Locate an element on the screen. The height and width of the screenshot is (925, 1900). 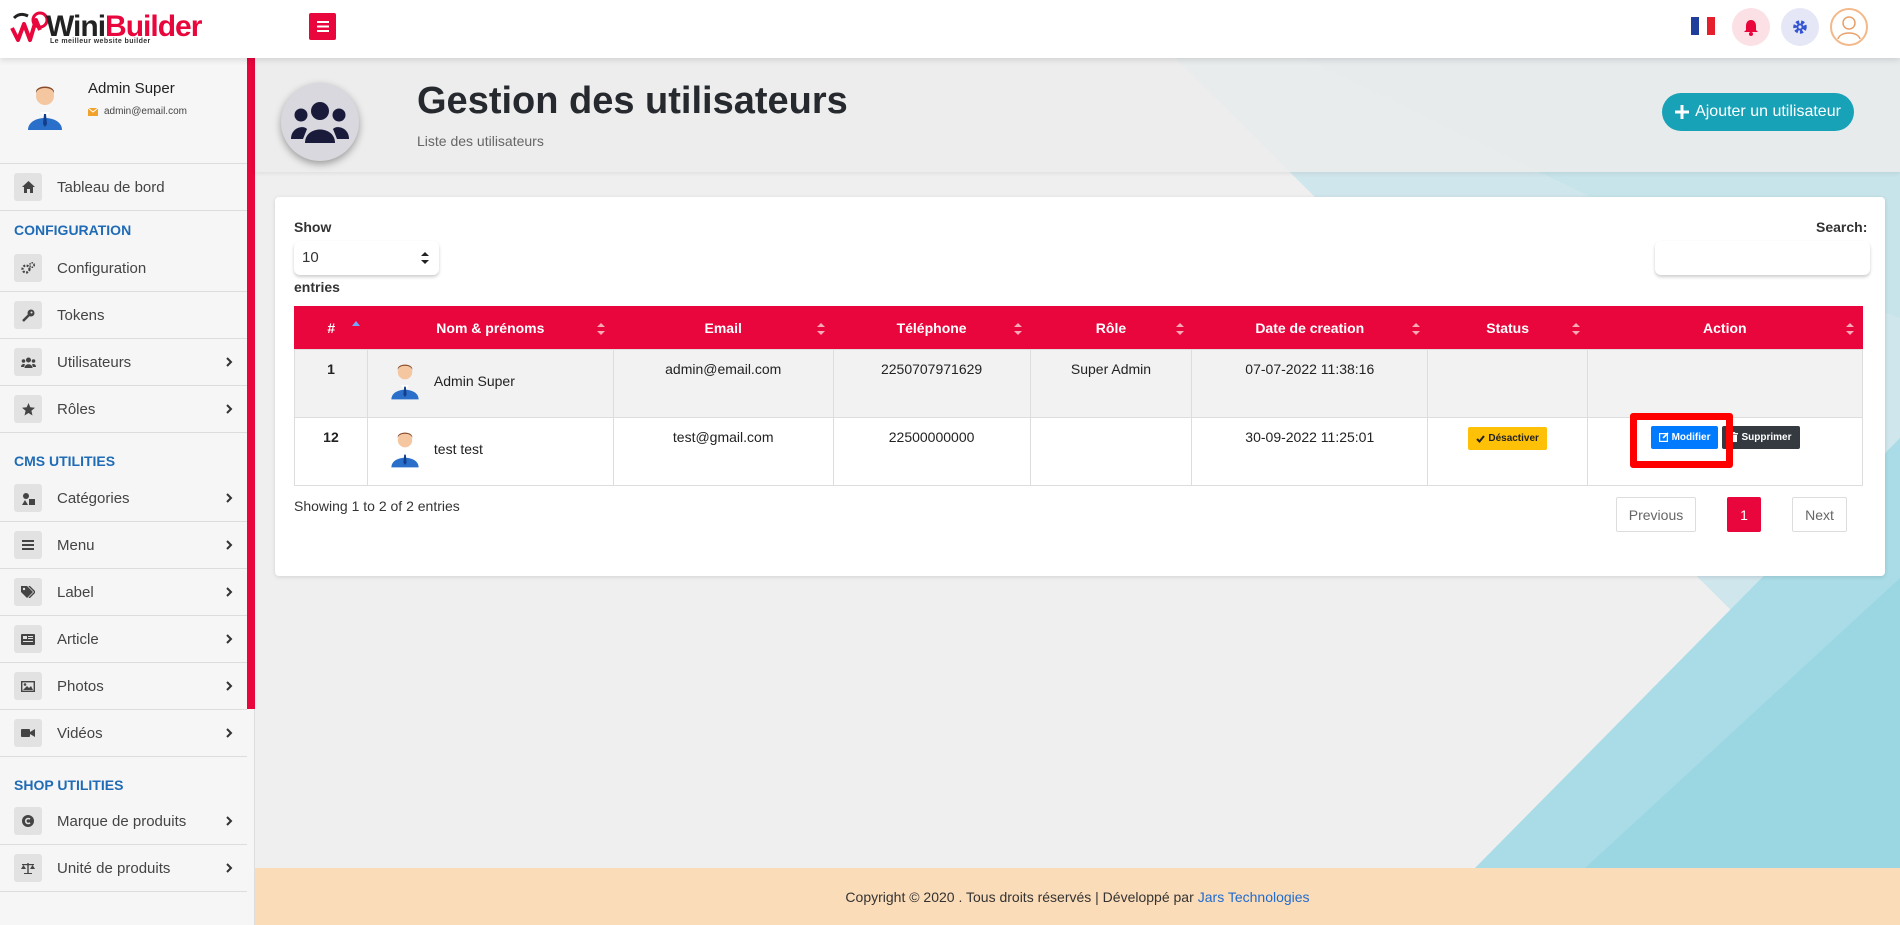
image-icon is located at coordinates (28, 686).